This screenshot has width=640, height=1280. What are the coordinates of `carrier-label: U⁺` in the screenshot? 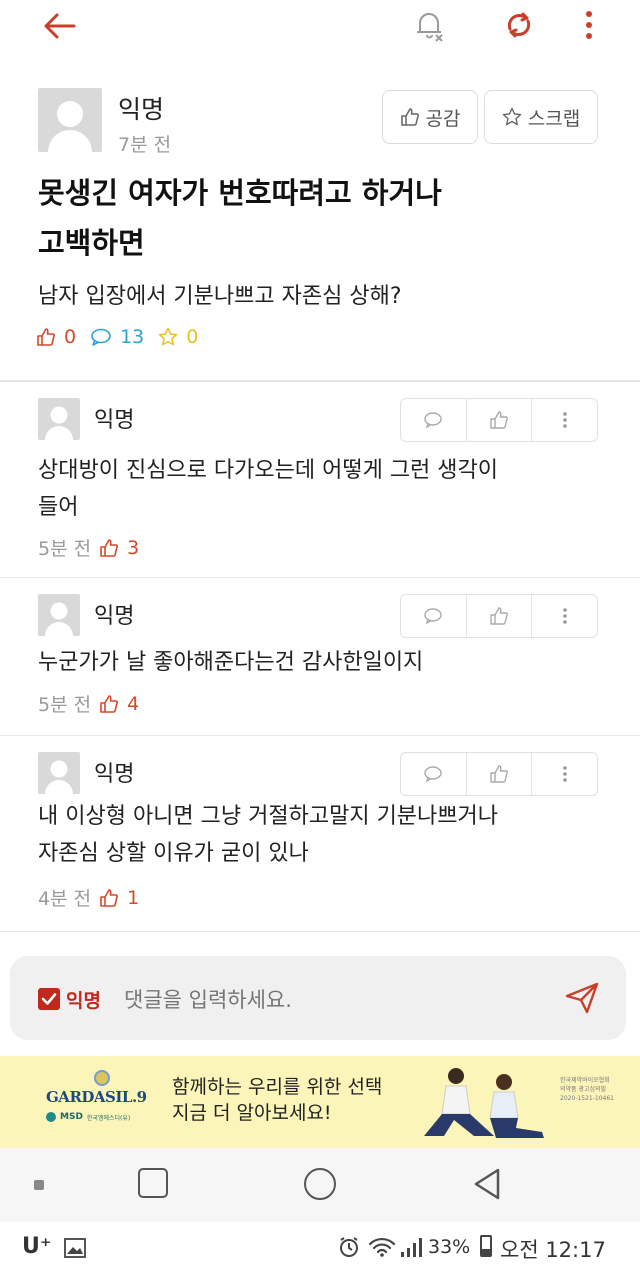 It's located at (37, 1246).